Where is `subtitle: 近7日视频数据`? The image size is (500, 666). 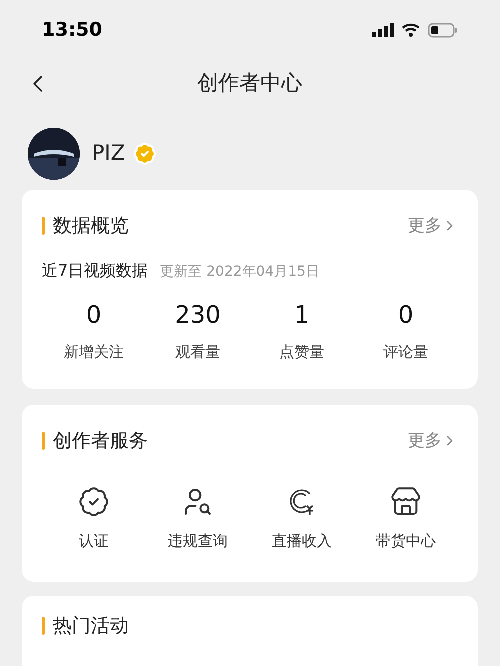 subtitle: 近7日视频数据 is located at coordinates (95, 271).